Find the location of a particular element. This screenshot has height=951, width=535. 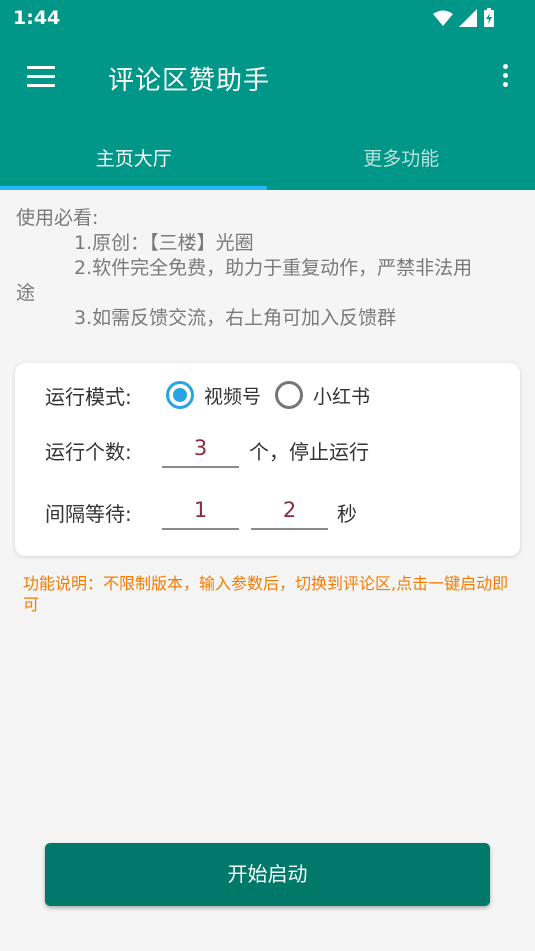

notice-item: 3.如需反馈交流，右上角可加入反馈群 is located at coordinates (235, 318).